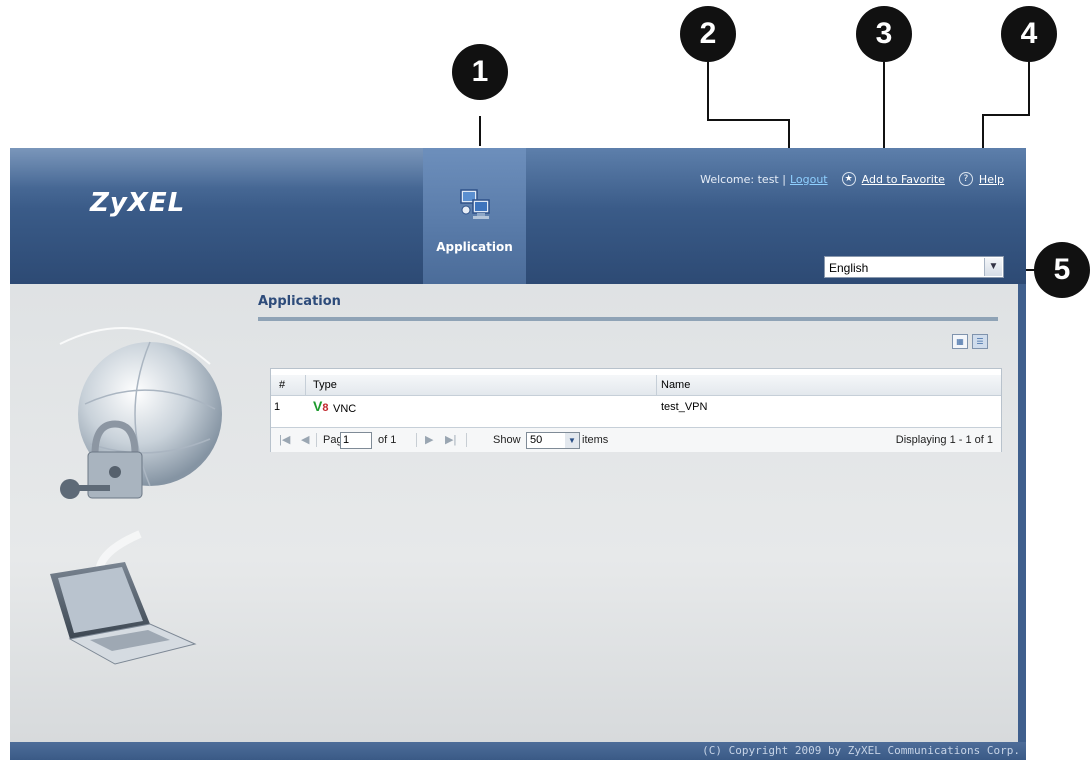  What do you see at coordinates (980, 341) in the screenshot?
I see `list-view-icon: ☰` at bounding box center [980, 341].